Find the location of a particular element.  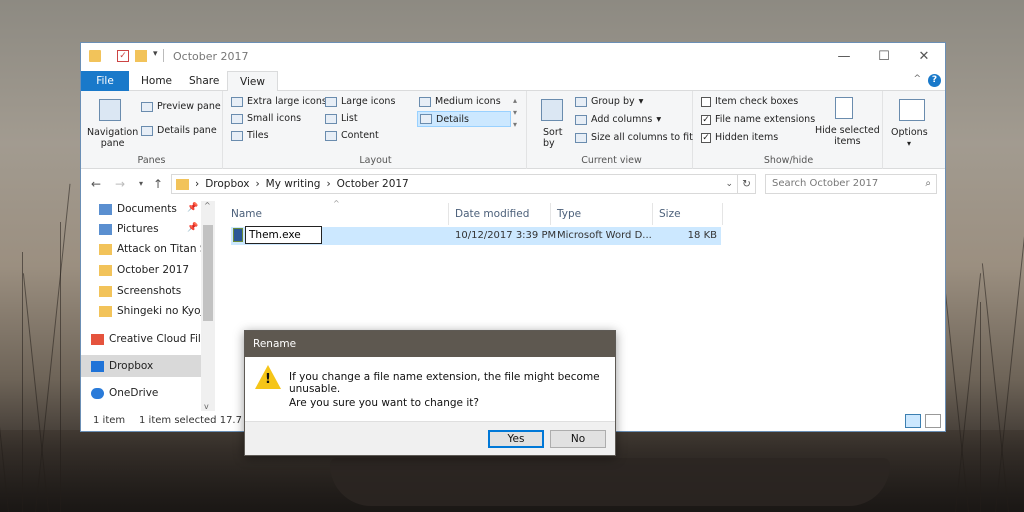

item-check-boxes-label: Item check boxes is located at coordinates (757, 101).